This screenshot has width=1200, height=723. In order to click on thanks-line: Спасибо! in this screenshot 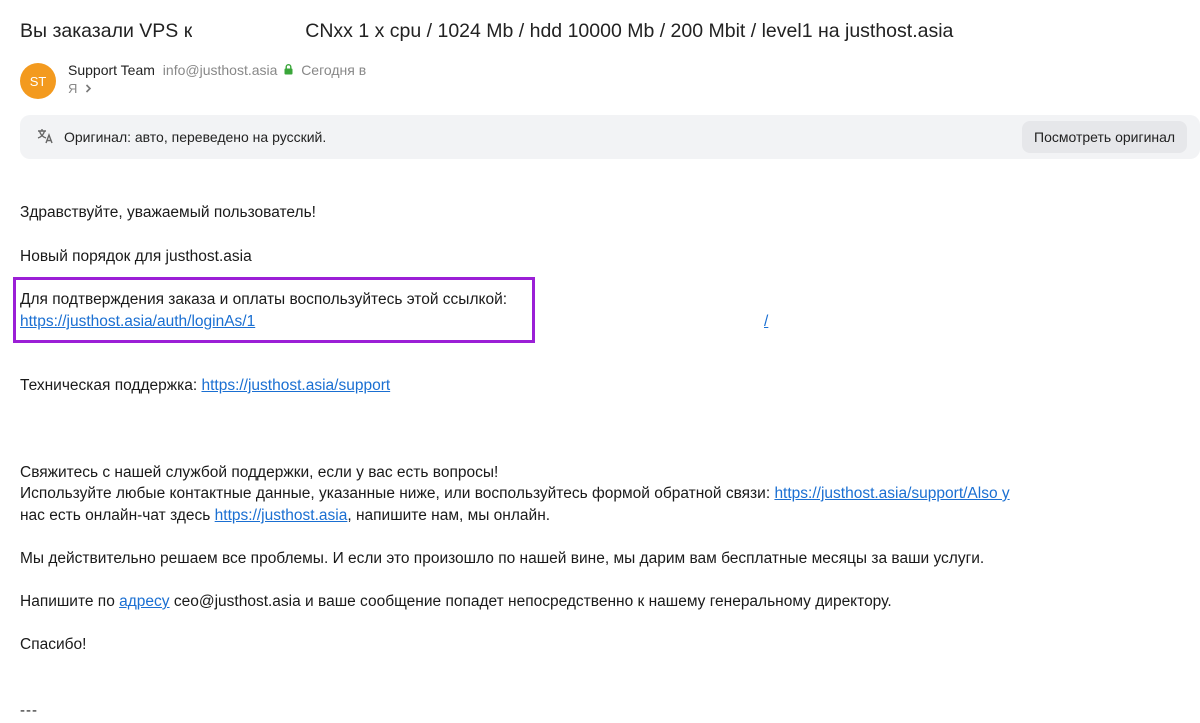, I will do `click(53, 644)`.